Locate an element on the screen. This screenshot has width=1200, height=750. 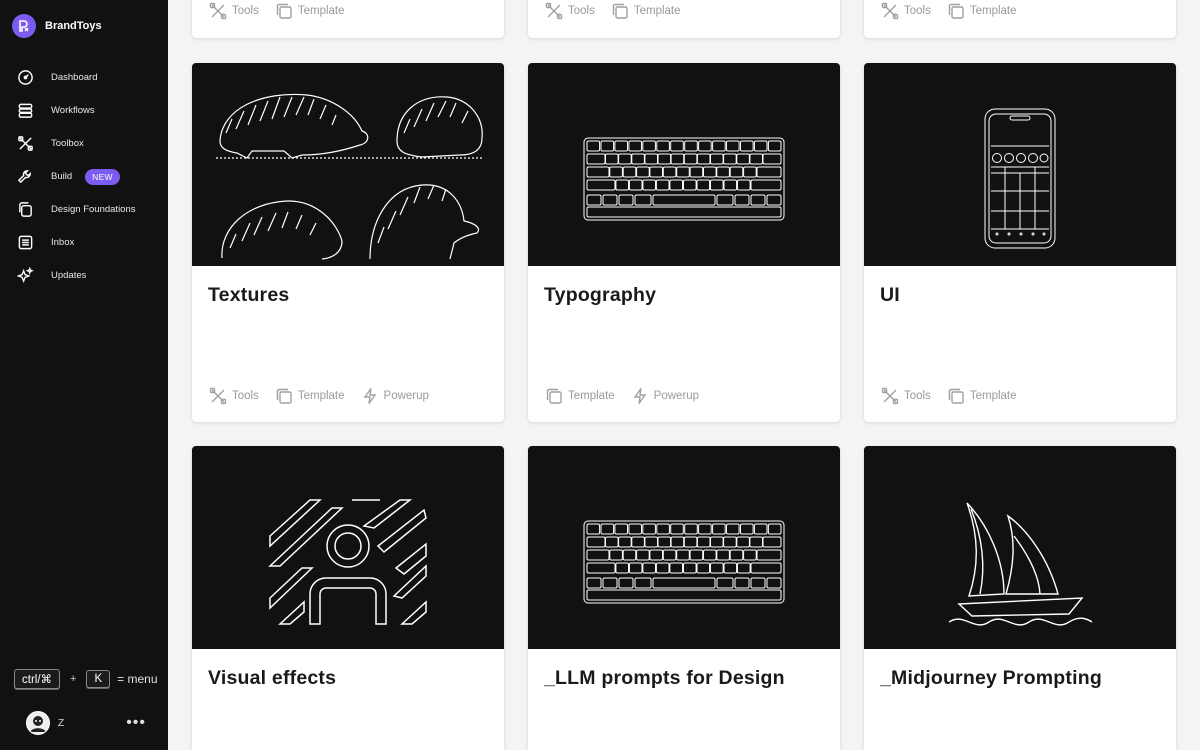
sidebar-item-inbox: Inbox is located at coordinates (84, 242).